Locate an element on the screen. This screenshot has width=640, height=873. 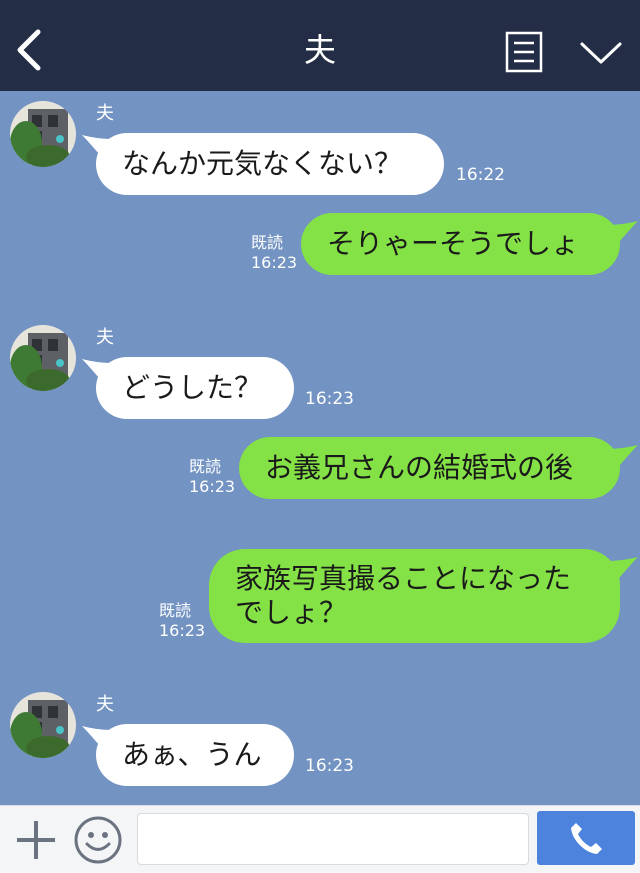
phone-icon is located at coordinates (586, 838).